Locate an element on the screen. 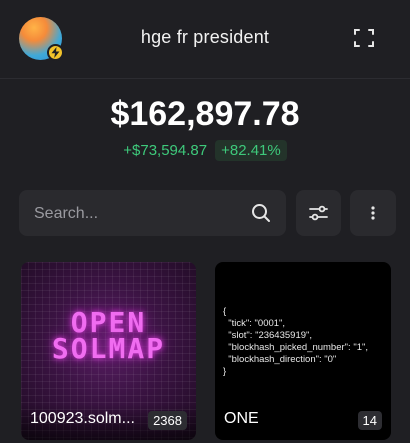 Image resolution: width=410 pixels, height=443 pixels. search-box is located at coordinates (152, 214).